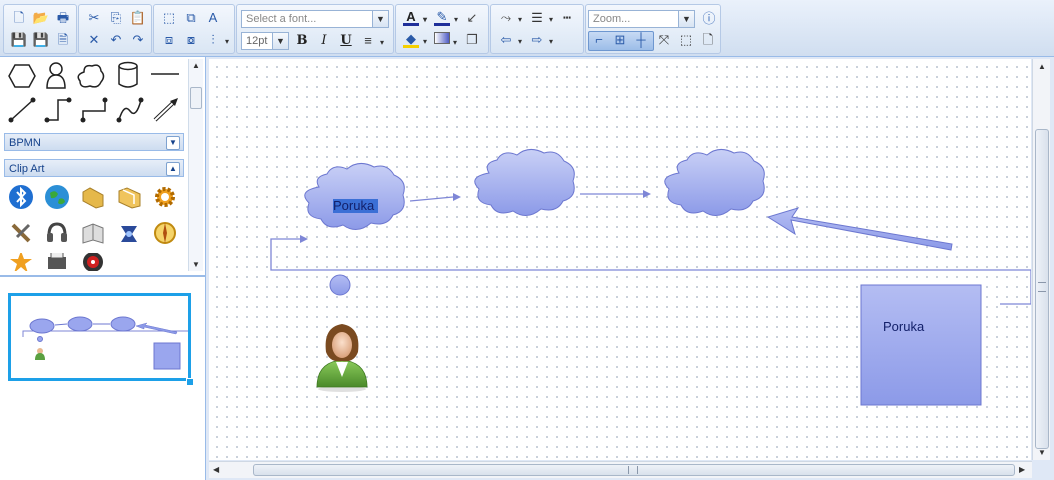  What do you see at coordinates (415, 40) in the screenshot?
I see `fill-color-icon: ◆` at bounding box center [415, 40].